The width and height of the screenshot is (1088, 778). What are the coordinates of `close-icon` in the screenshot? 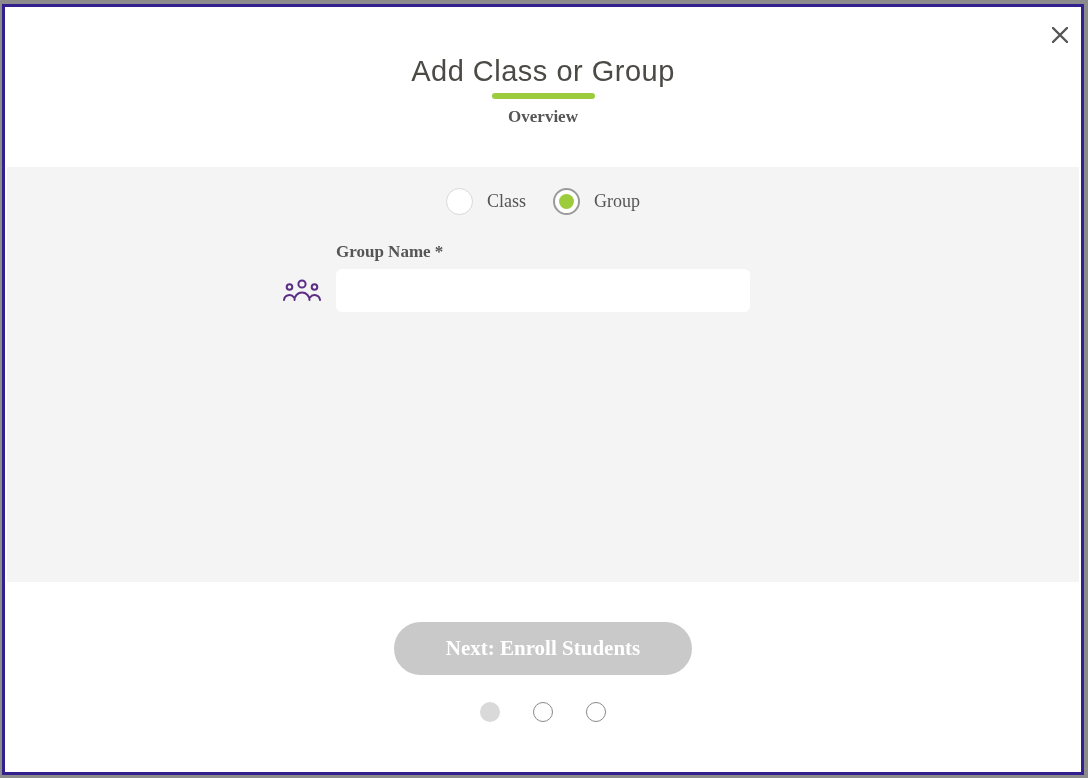 It's located at (1060, 35).